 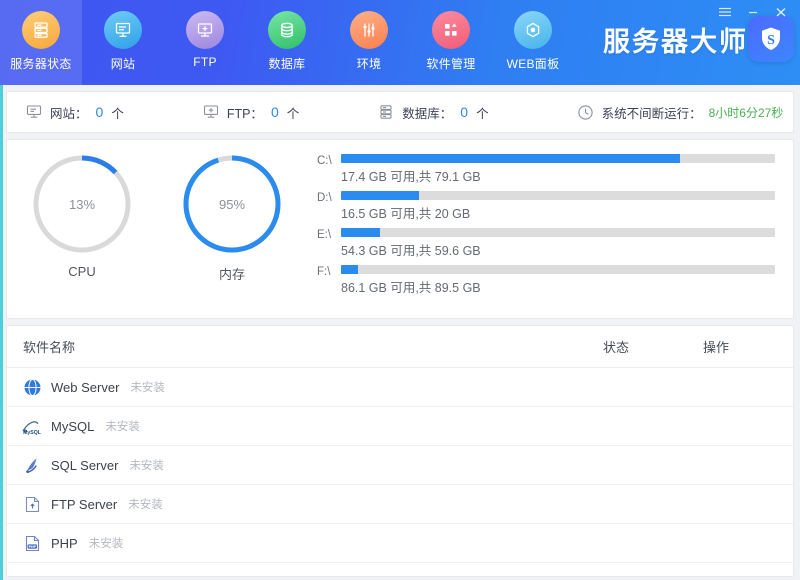 What do you see at coordinates (123, 64) in the screenshot?
I see `nav-tab-label: 网站` at bounding box center [123, 64].